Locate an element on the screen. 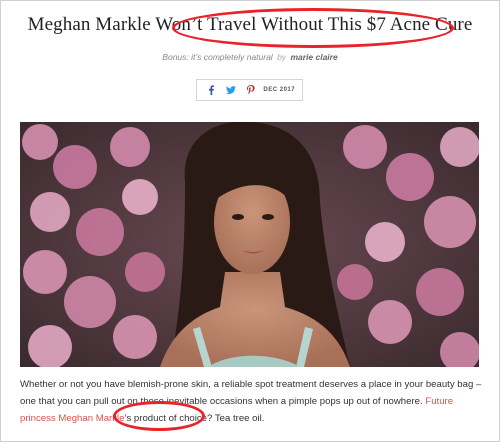 The width and height of the screenshot is (500, 442). byline-by: by is located at coordinates (282, 57).